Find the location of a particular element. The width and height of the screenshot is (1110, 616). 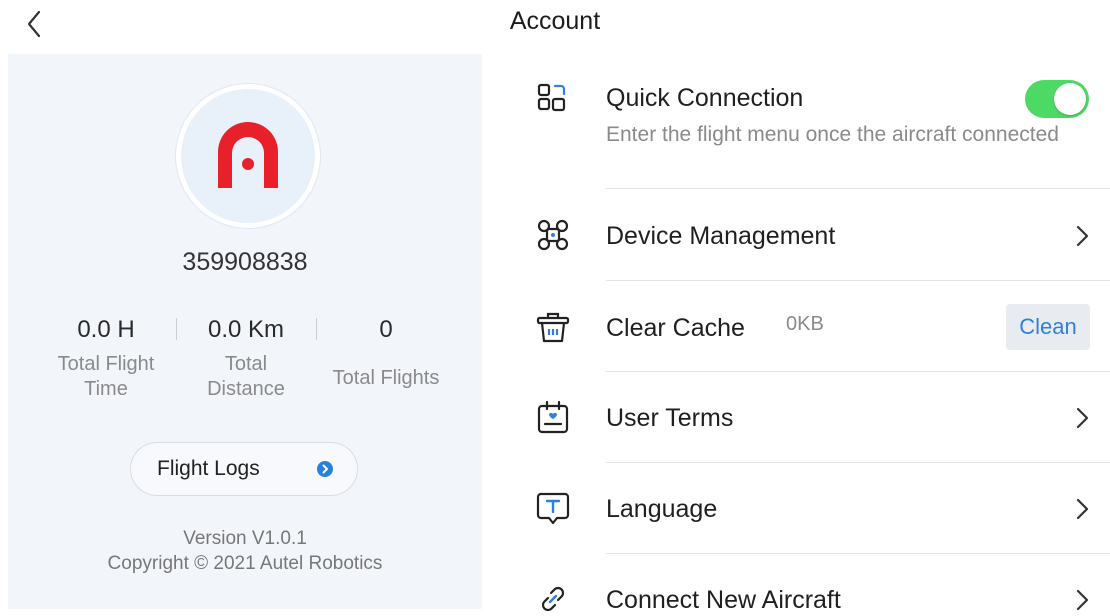

avatar is located at coordinates (248, 156).